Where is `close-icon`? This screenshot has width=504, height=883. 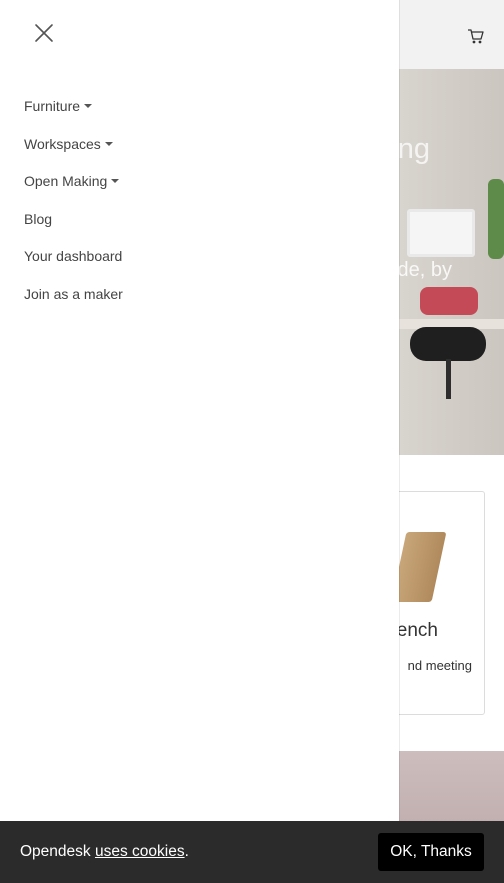 close-icon is located at coordinates (44, 33).